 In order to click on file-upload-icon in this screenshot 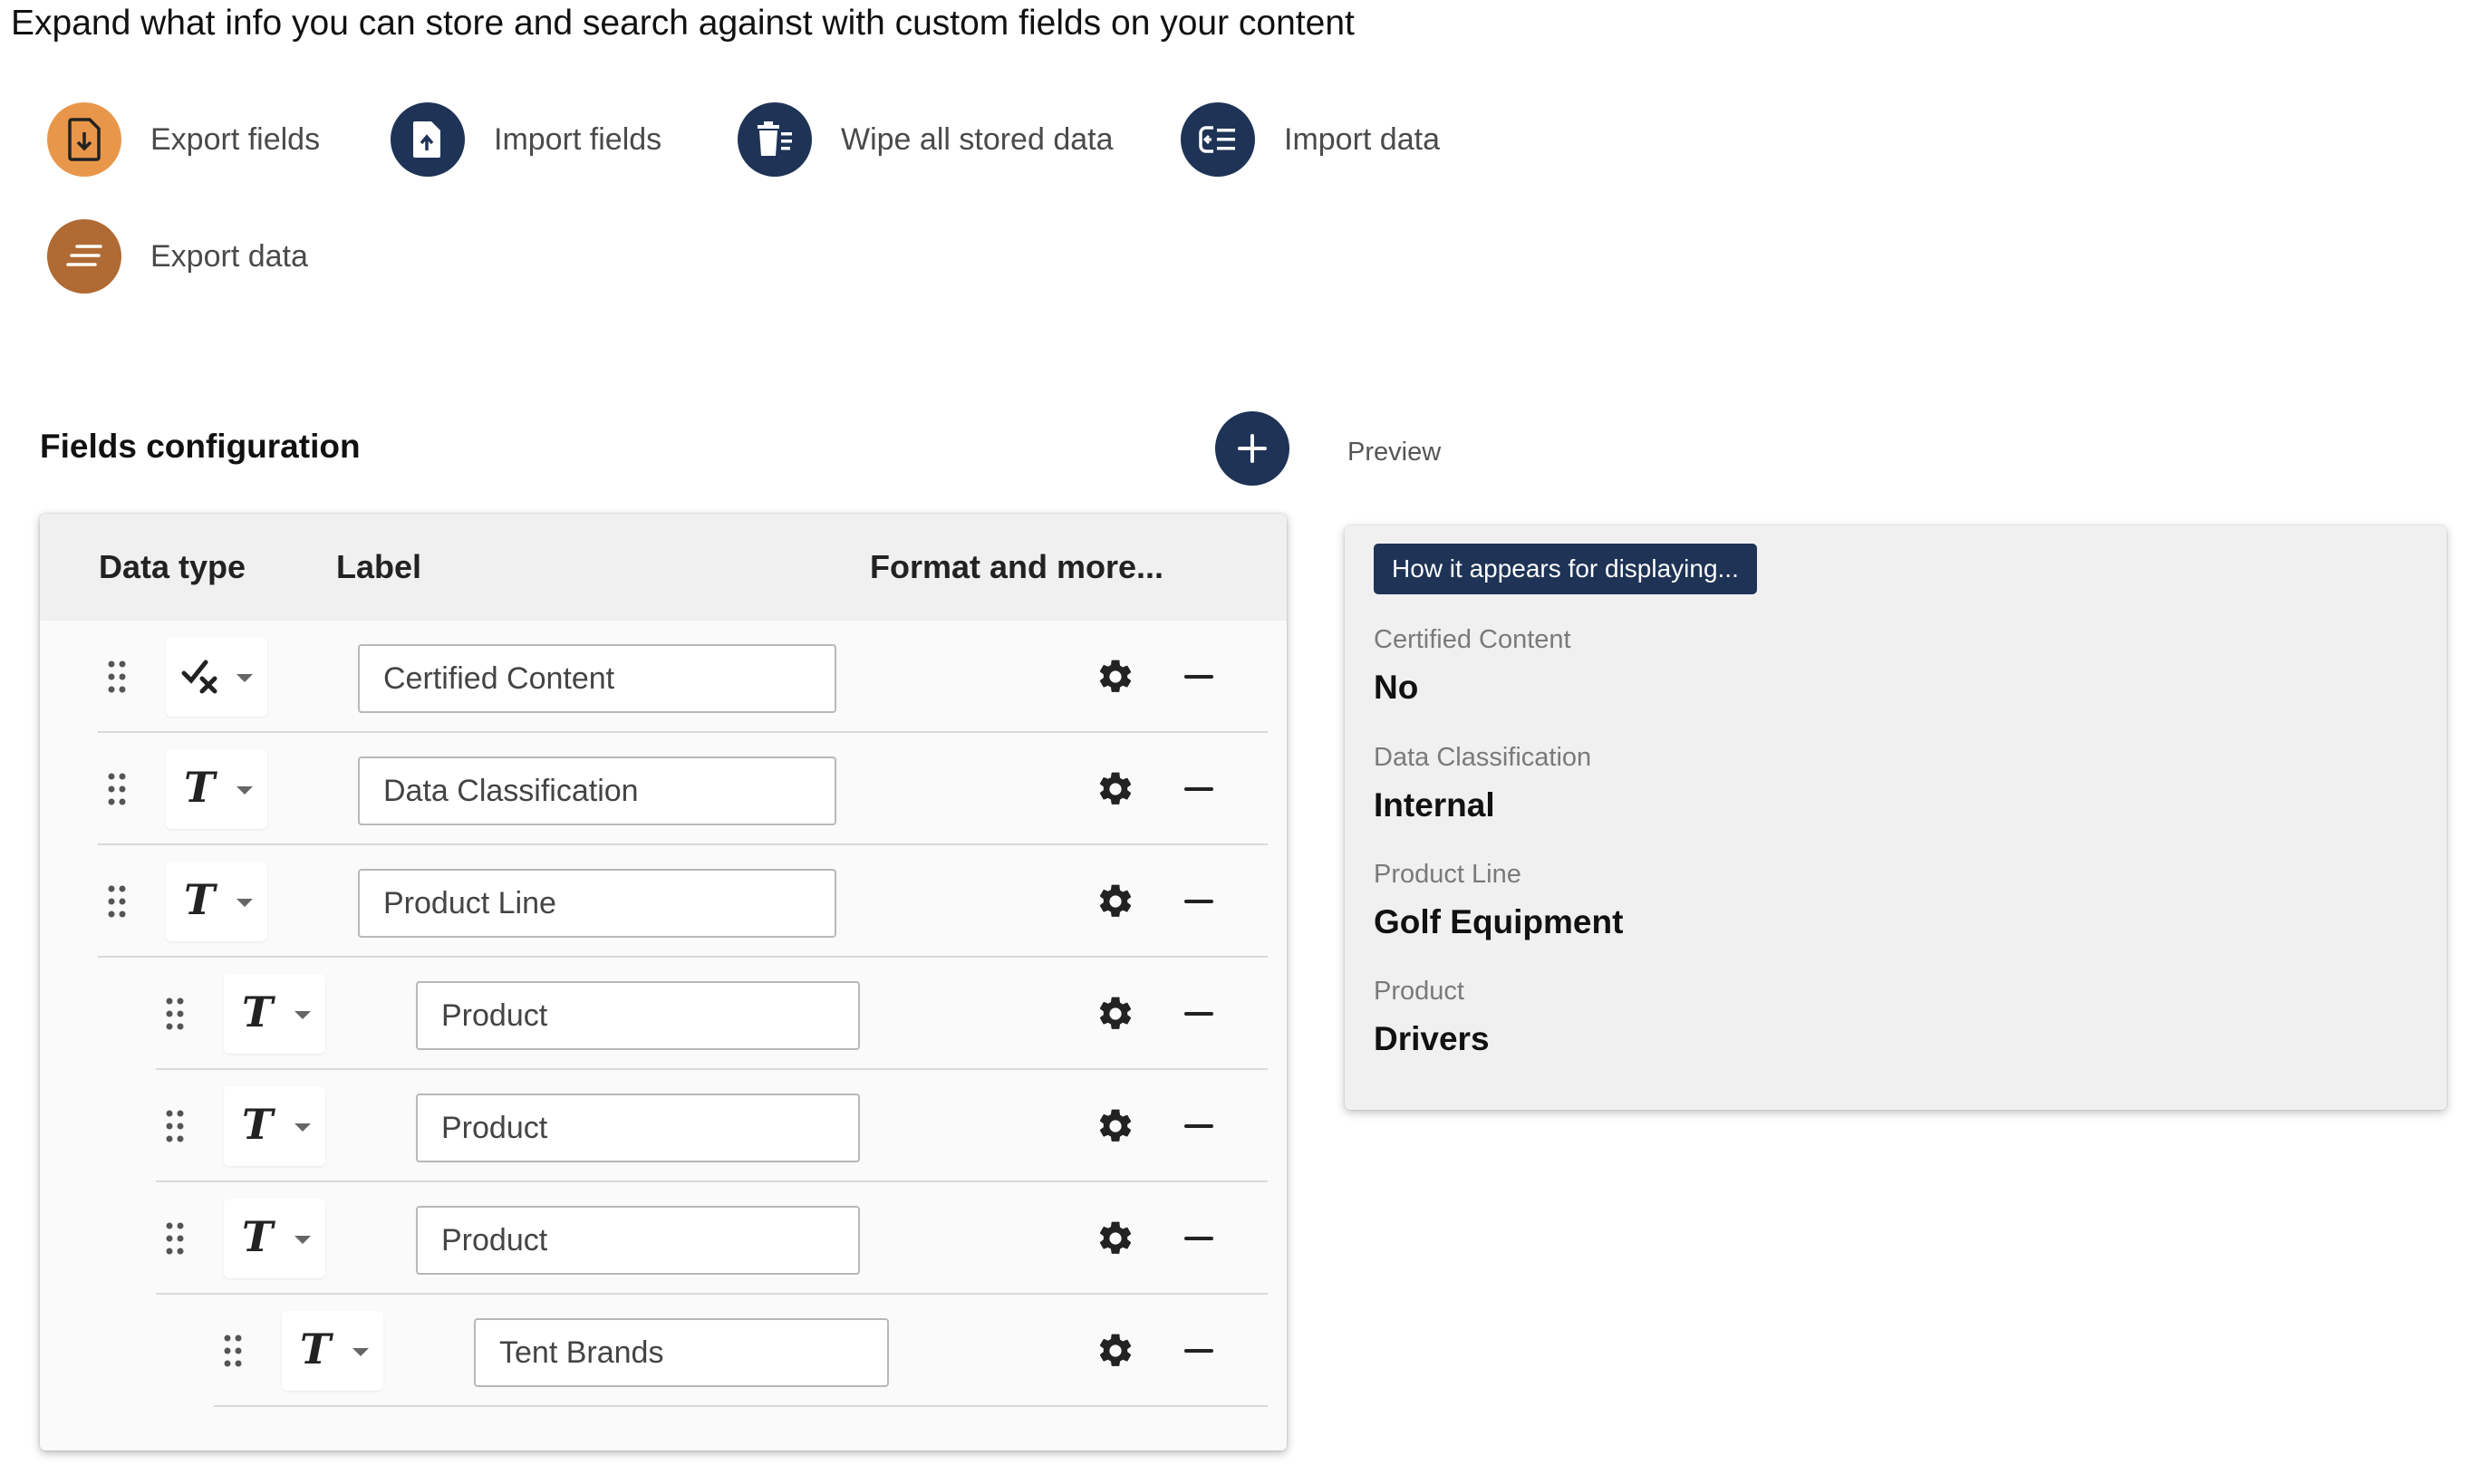, I will do `click(428, 140)`.